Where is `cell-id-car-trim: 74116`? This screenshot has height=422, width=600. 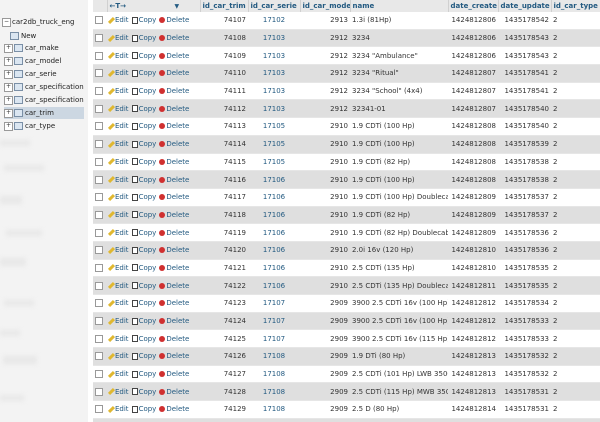 cell-id-car-trim: 74116 is located at coordinates (224, 179).